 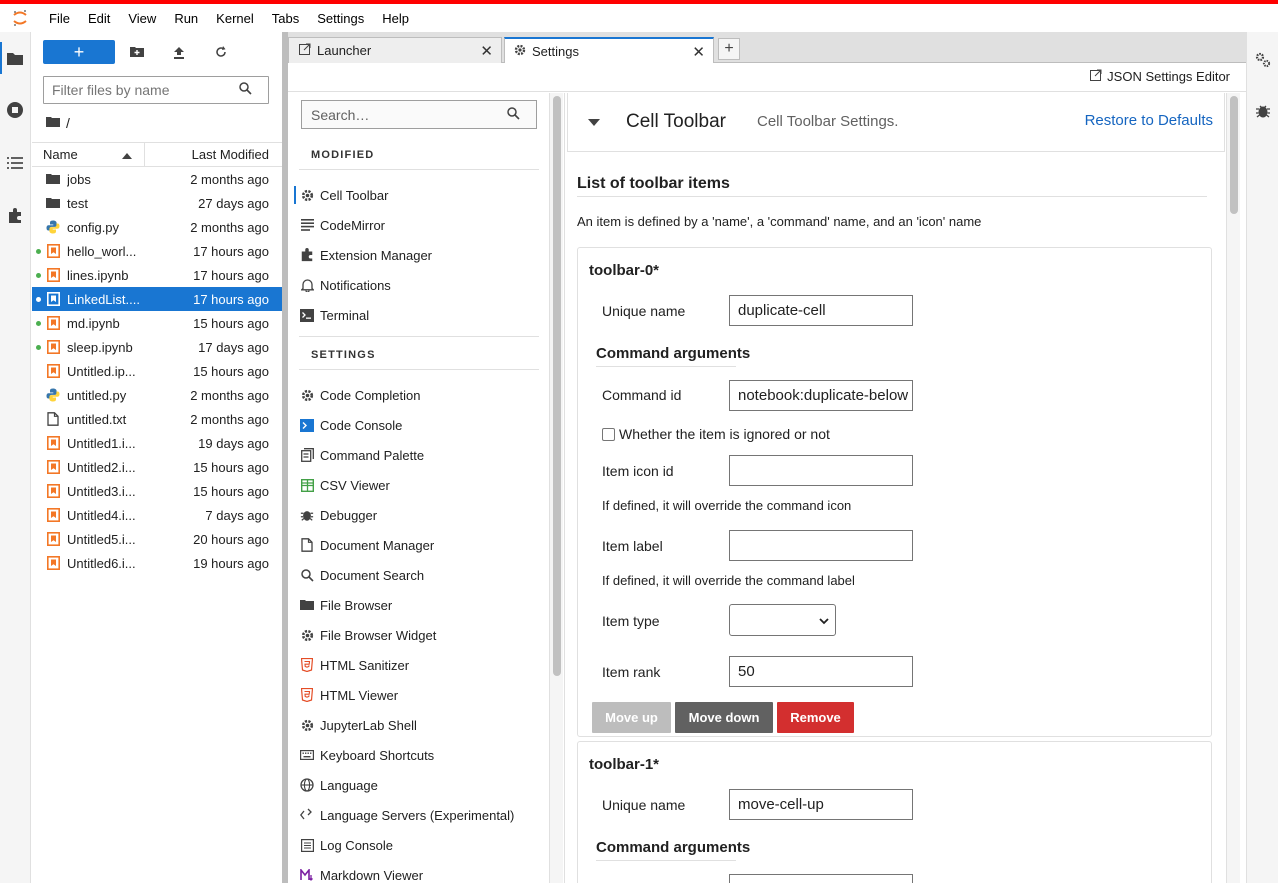 What do you see at coordinates (419, 485) in the screenshot?
I see `settings-nav-item: CSV Viewer` at bounding box center [419, 485].